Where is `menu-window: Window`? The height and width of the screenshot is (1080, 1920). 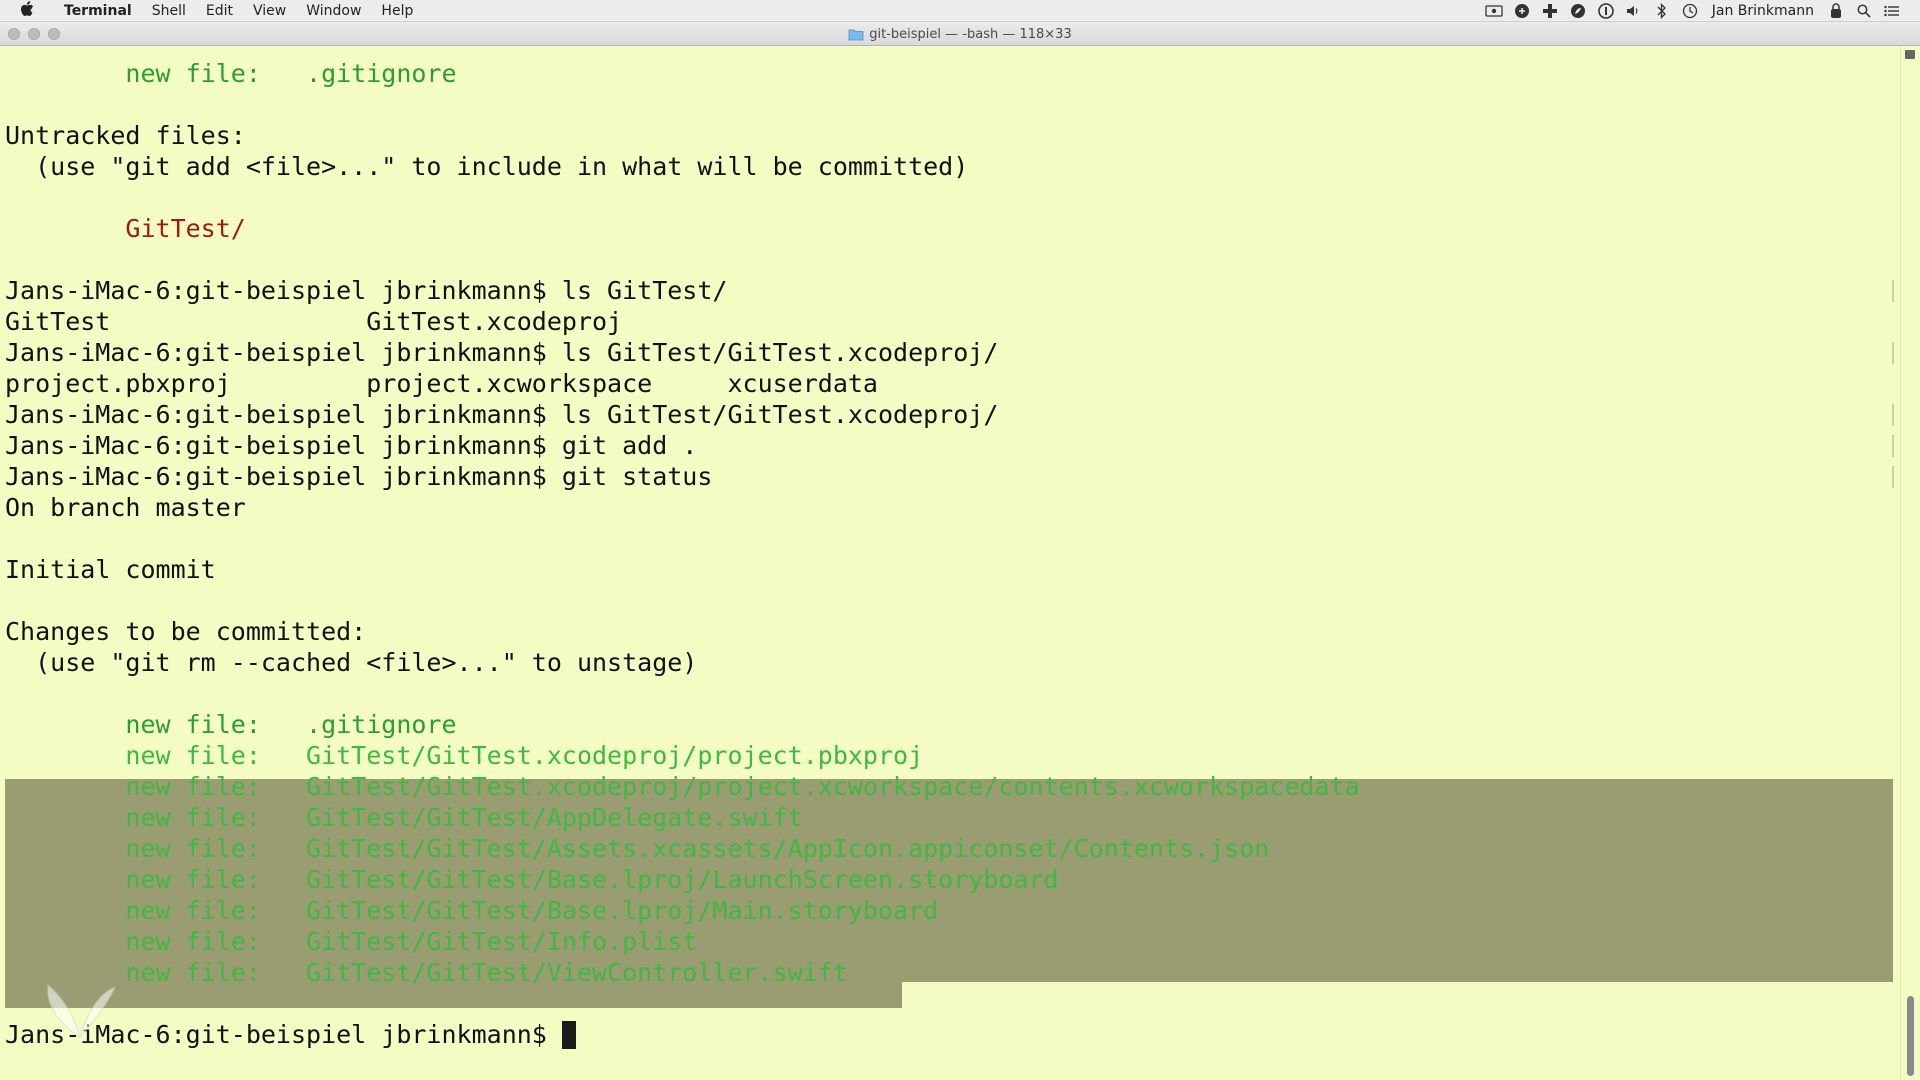
menu-window: Window is located at coordinates (333, 10).